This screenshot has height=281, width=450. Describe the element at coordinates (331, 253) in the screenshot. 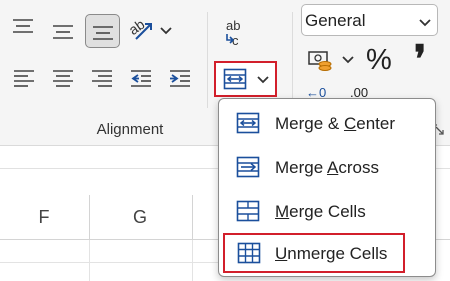

I see `menu-item-label: Unmerge Cells` at that location.